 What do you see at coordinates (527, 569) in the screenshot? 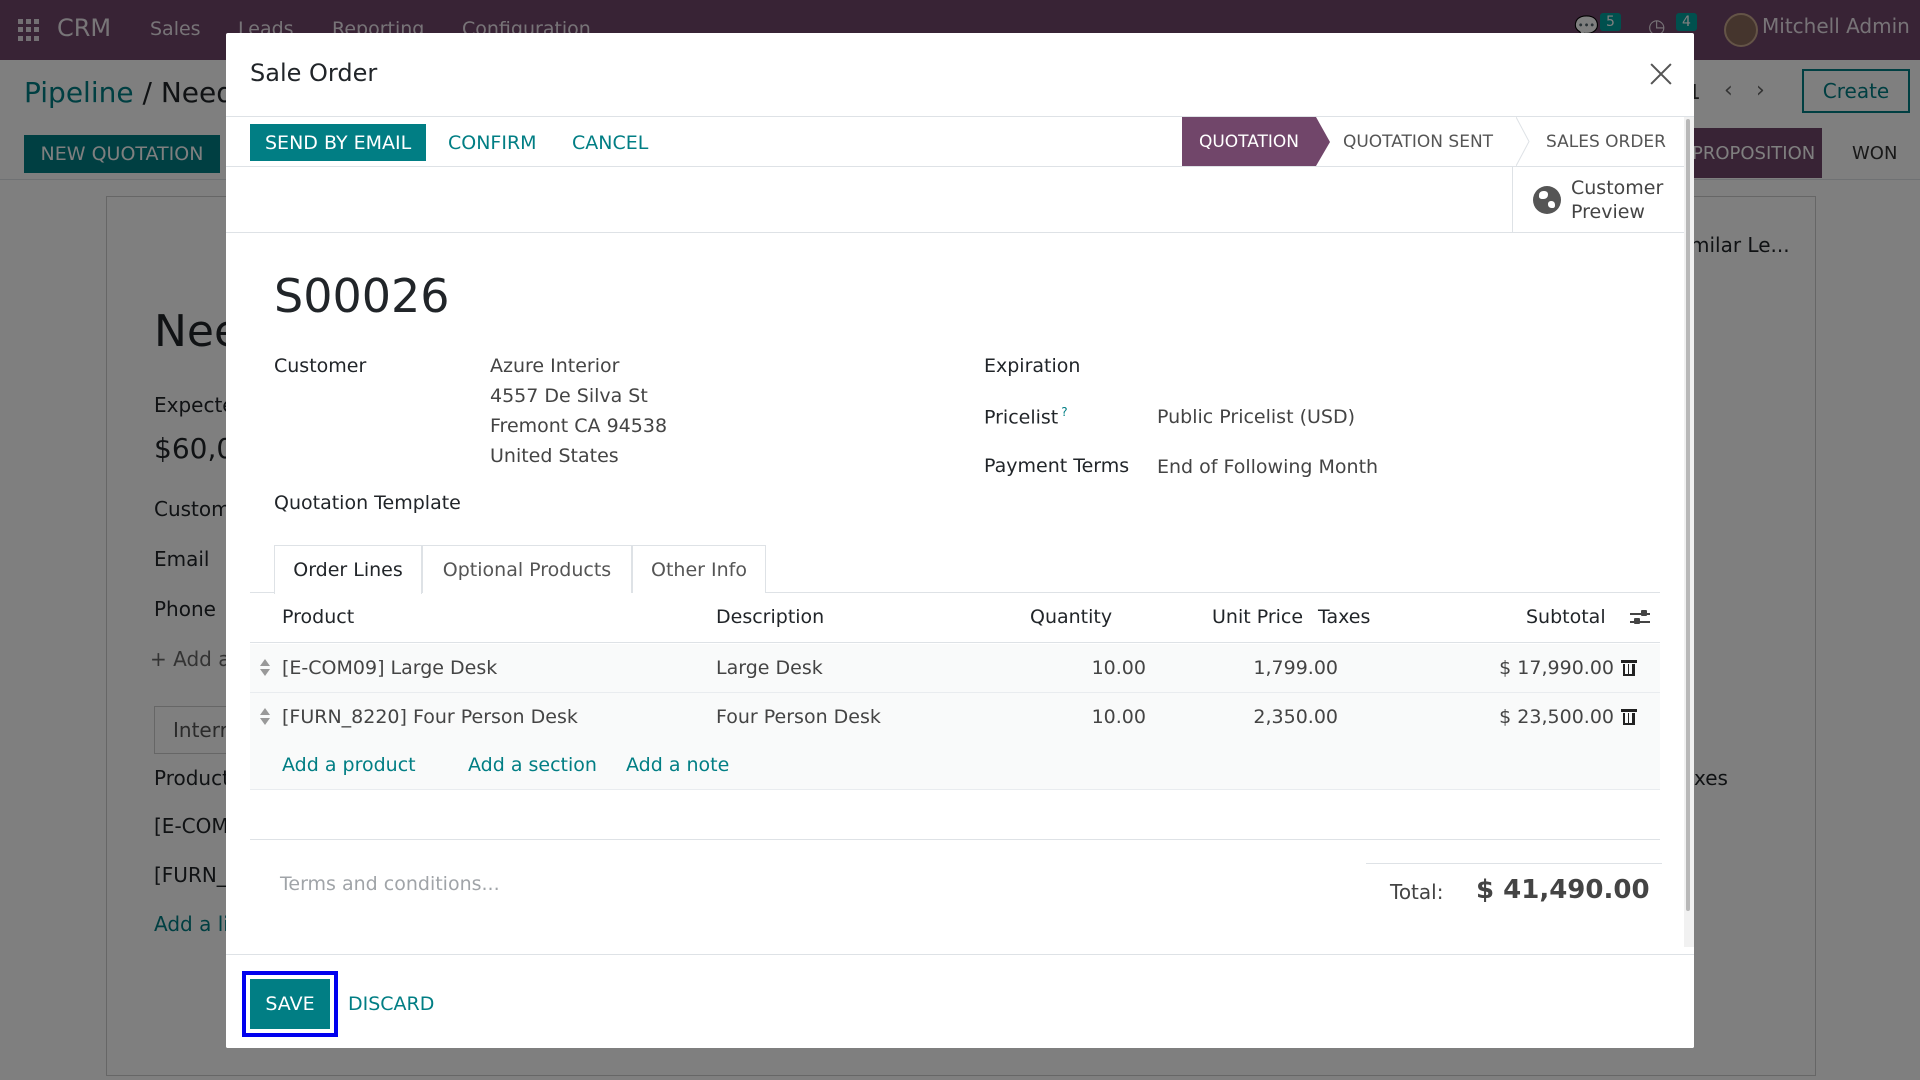
I see `tab-optional-products: Optional Products` at bounding box center [527, 569].